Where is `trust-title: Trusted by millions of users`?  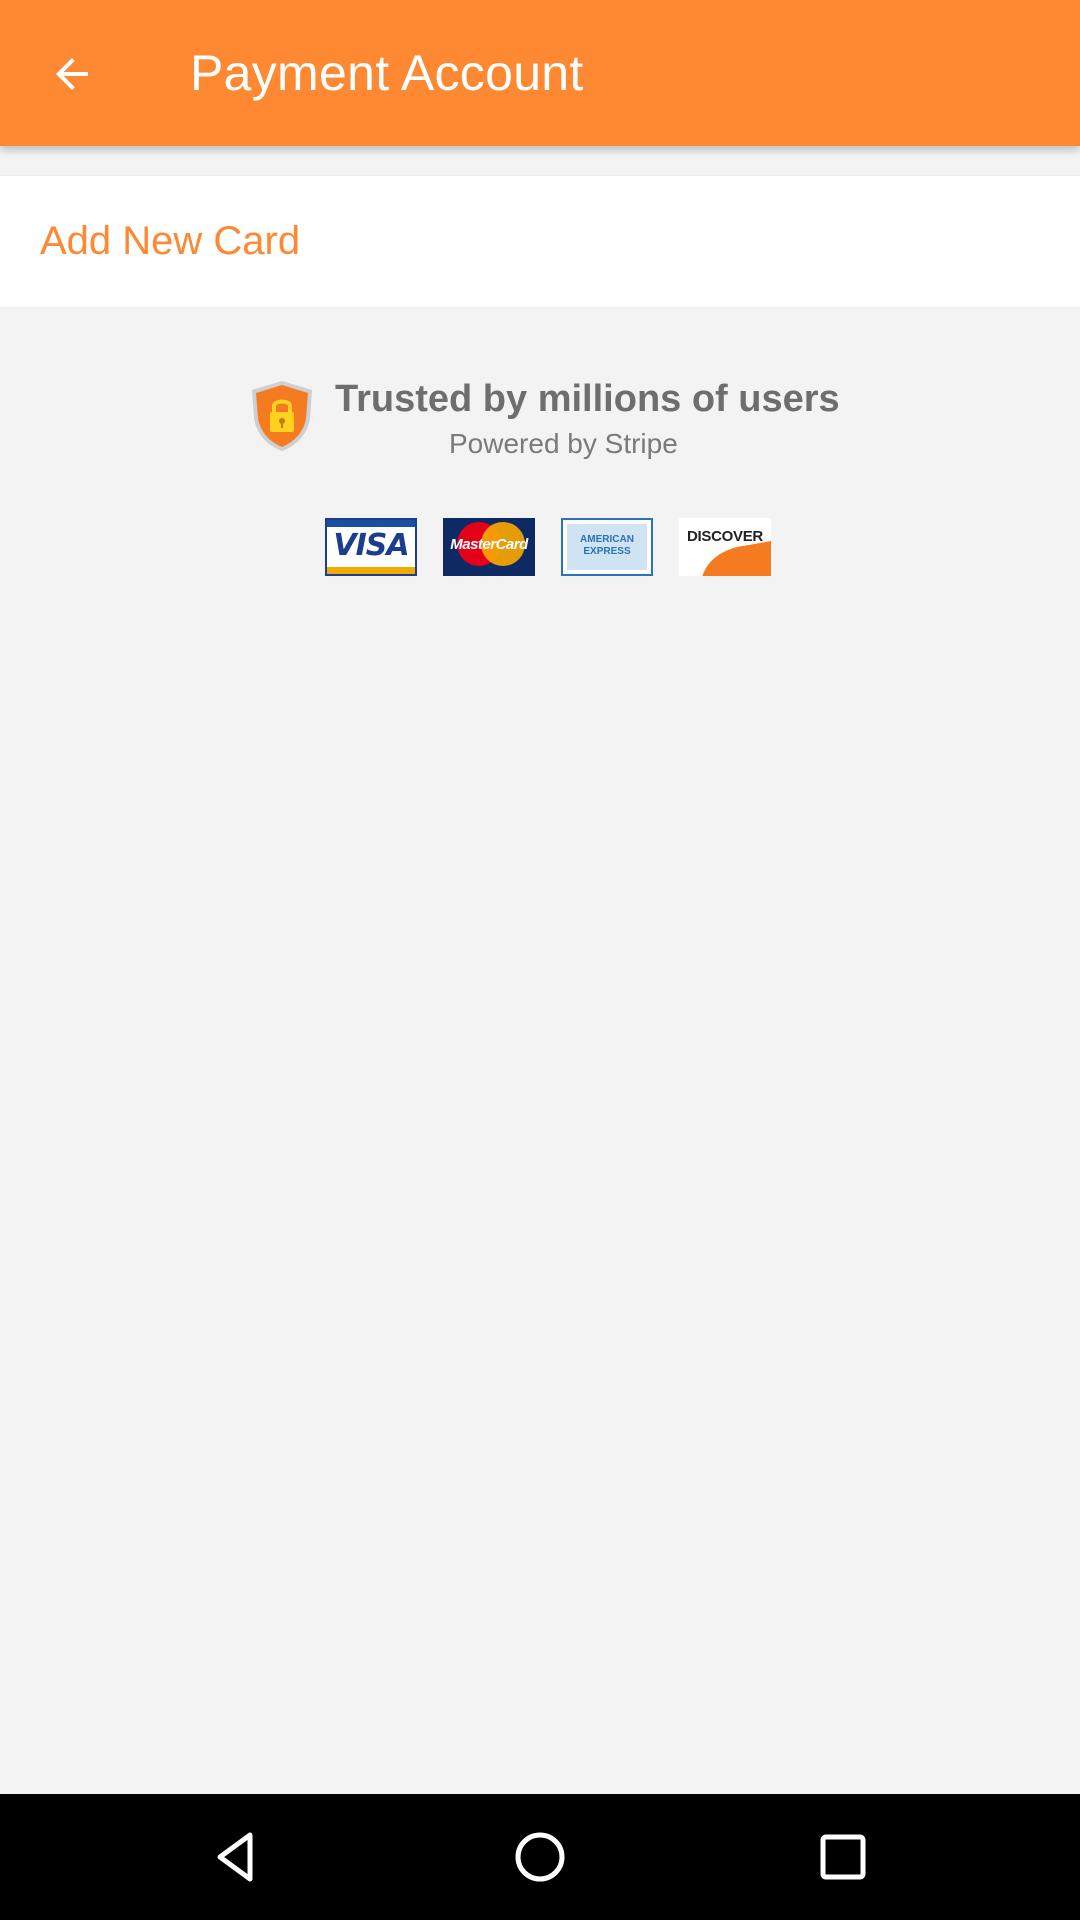 trust-title: Trusted by millions of users is located at coordinates (587, 399).